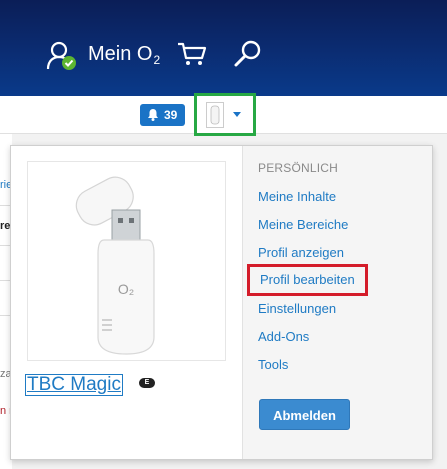 The height and width of the screenshot is (469, 447). Describe the element at coordinates (192, 54) in the screenshot. I see `shopping-cart-icon` at that location.